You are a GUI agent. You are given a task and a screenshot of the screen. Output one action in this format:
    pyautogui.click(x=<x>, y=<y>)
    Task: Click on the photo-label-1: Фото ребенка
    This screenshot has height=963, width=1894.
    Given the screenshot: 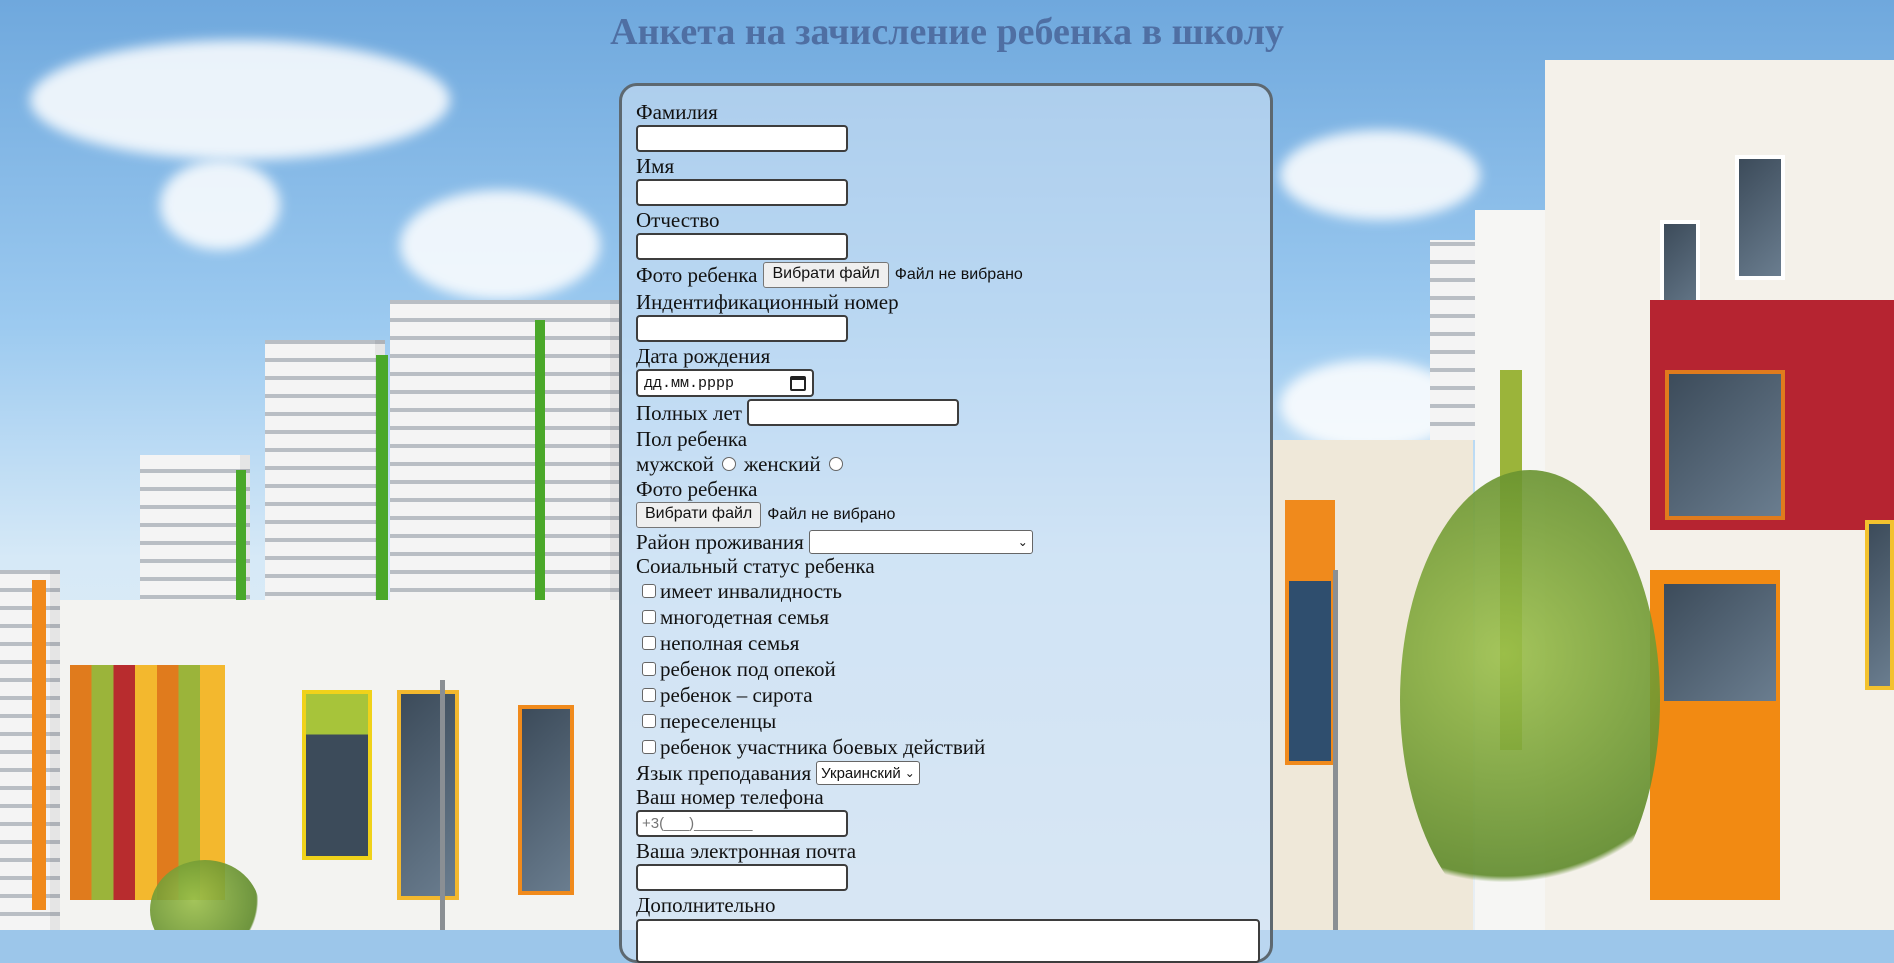 What is the action you would take?
    pyautogui.click(x=697, y=275)
    